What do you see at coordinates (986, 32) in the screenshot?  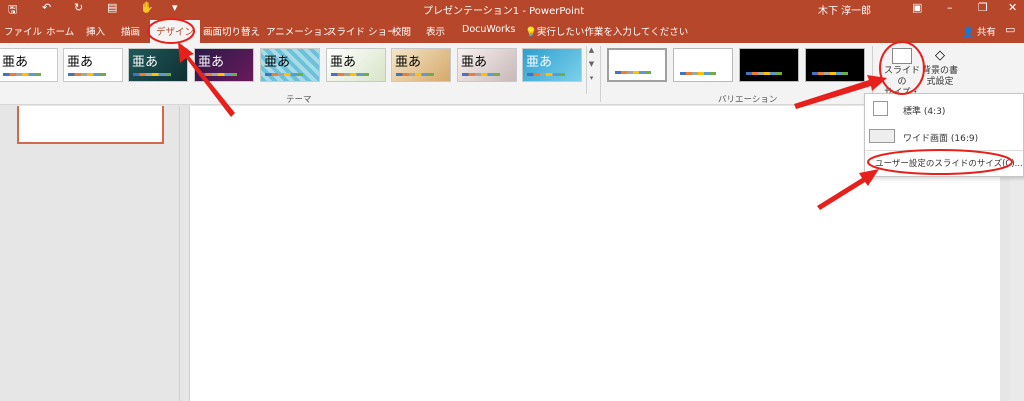 I see `share-label: 共有` at bounding box center [986, 32].